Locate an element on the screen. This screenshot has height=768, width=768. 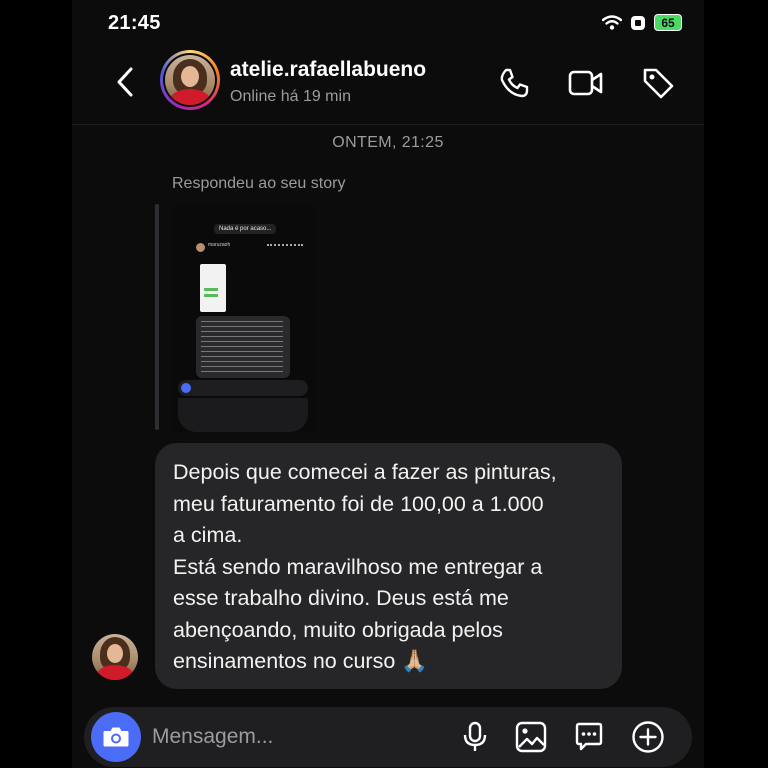
camera-icon is located at coordinates (116, 737).